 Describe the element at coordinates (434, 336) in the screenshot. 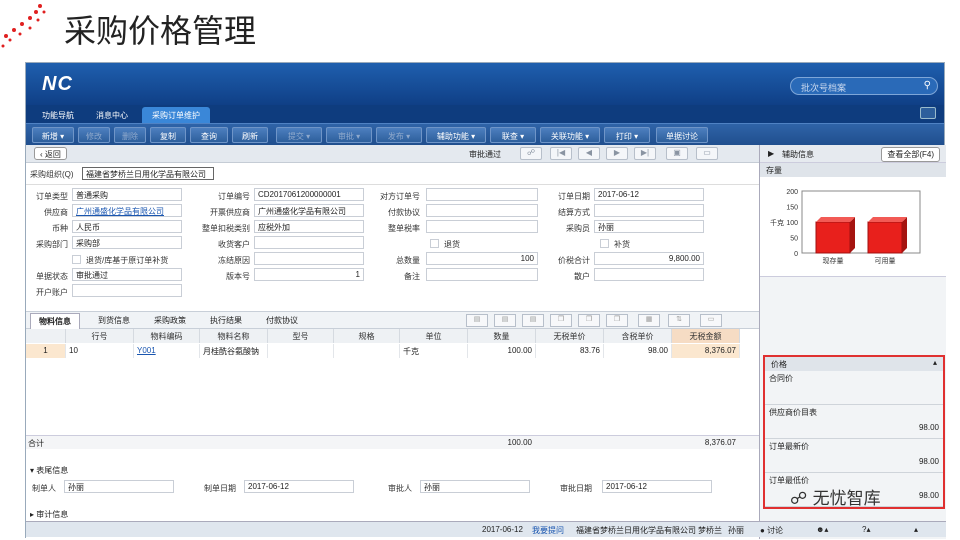

I see `col-unit: 单位` at that location.